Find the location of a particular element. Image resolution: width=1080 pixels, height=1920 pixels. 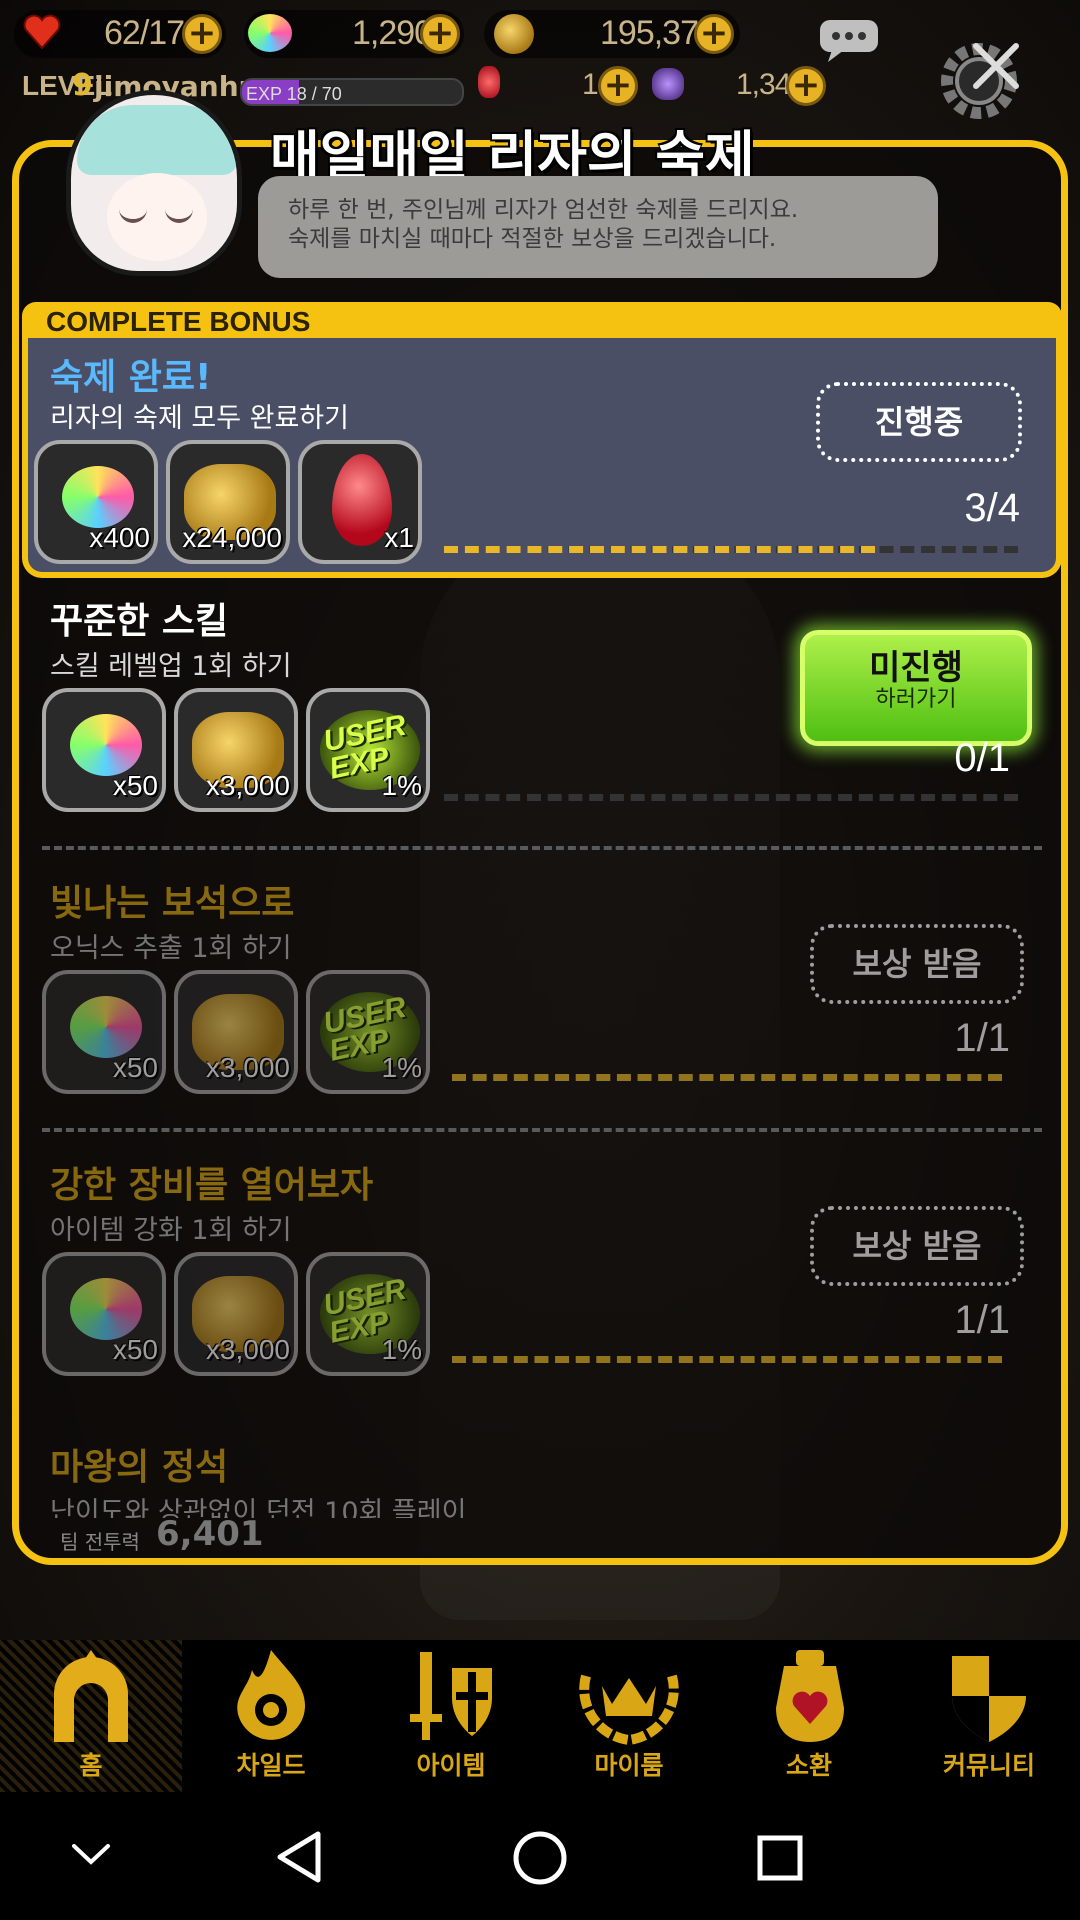

chat-icon is located at coordinates (849, 41).